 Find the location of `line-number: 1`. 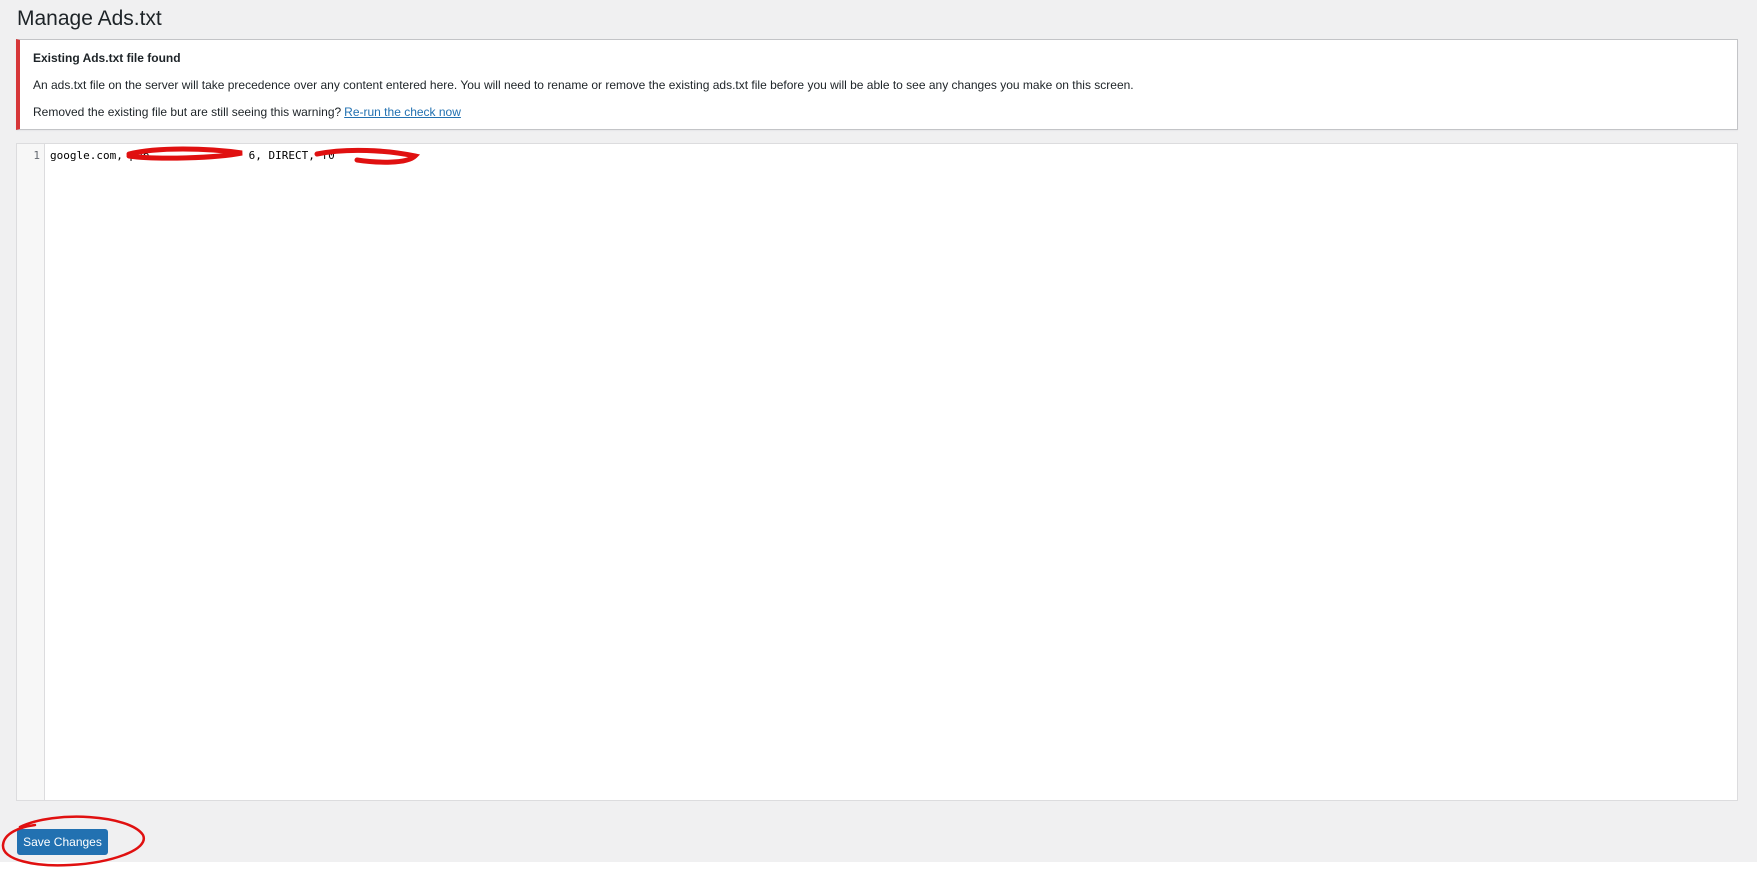

line-number: 1 is located at coordinates (36, 155).